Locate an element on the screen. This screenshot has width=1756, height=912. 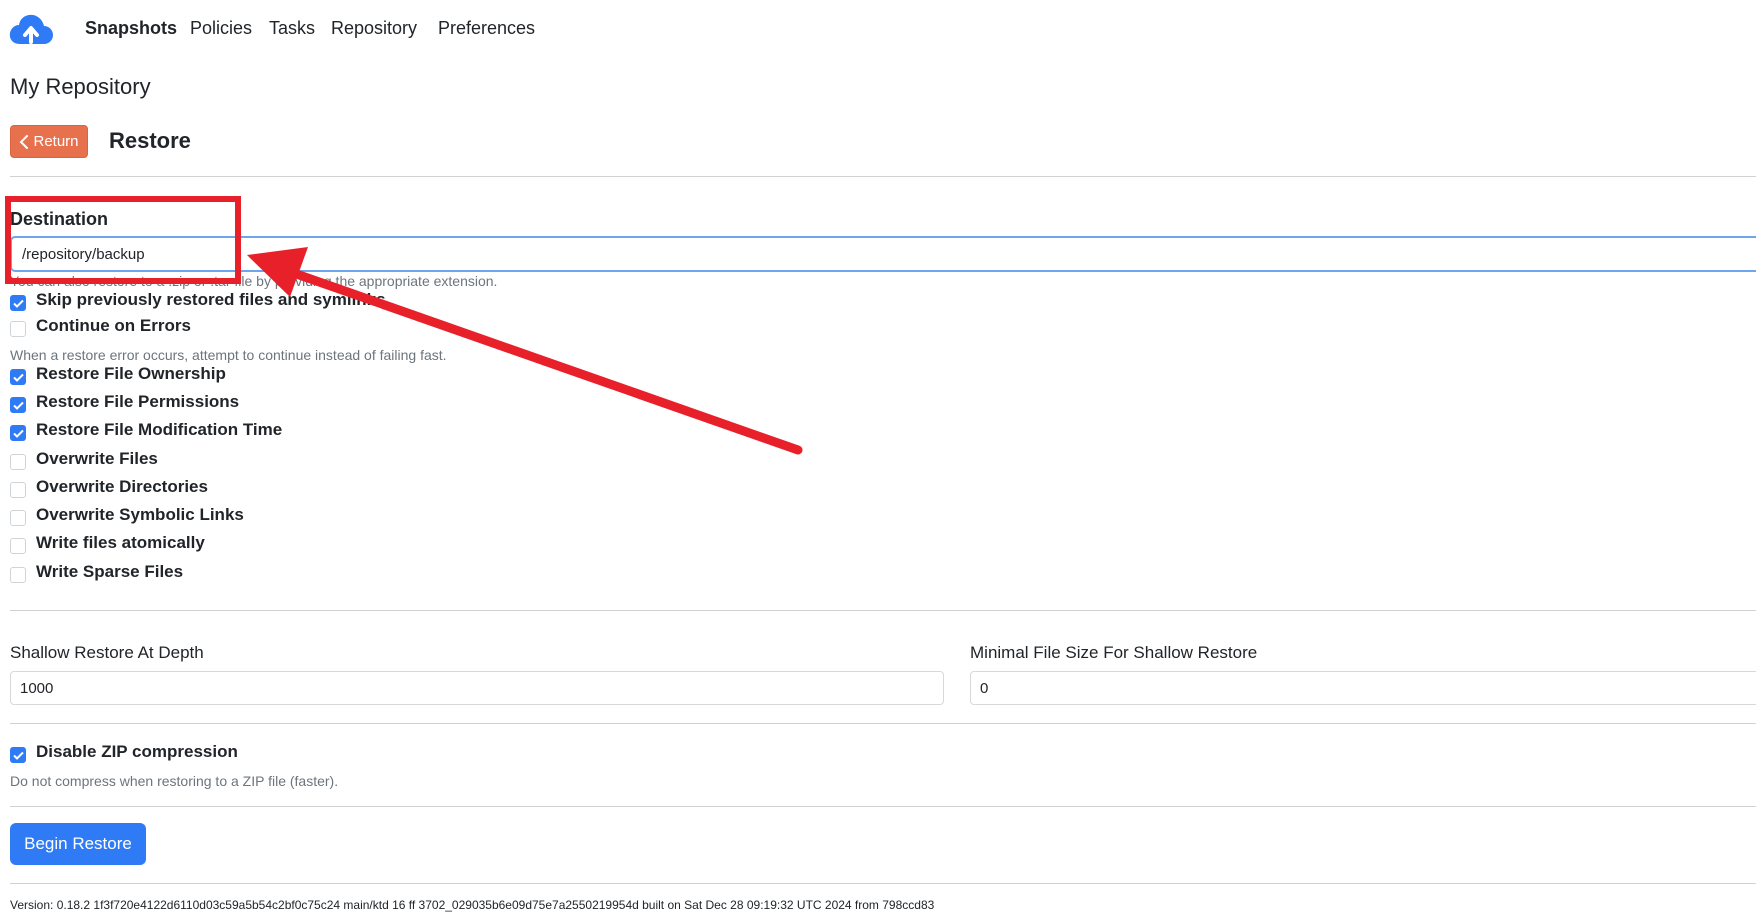
write-atomically-checkbox is located at coordinates (18, 546).